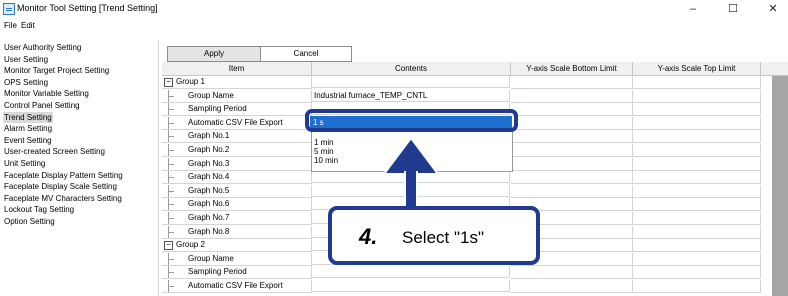  What do you see at coordinates (306, 54) in the screenshot?
I see `cancel-button: Cancel` at bounding box center [306, 54].